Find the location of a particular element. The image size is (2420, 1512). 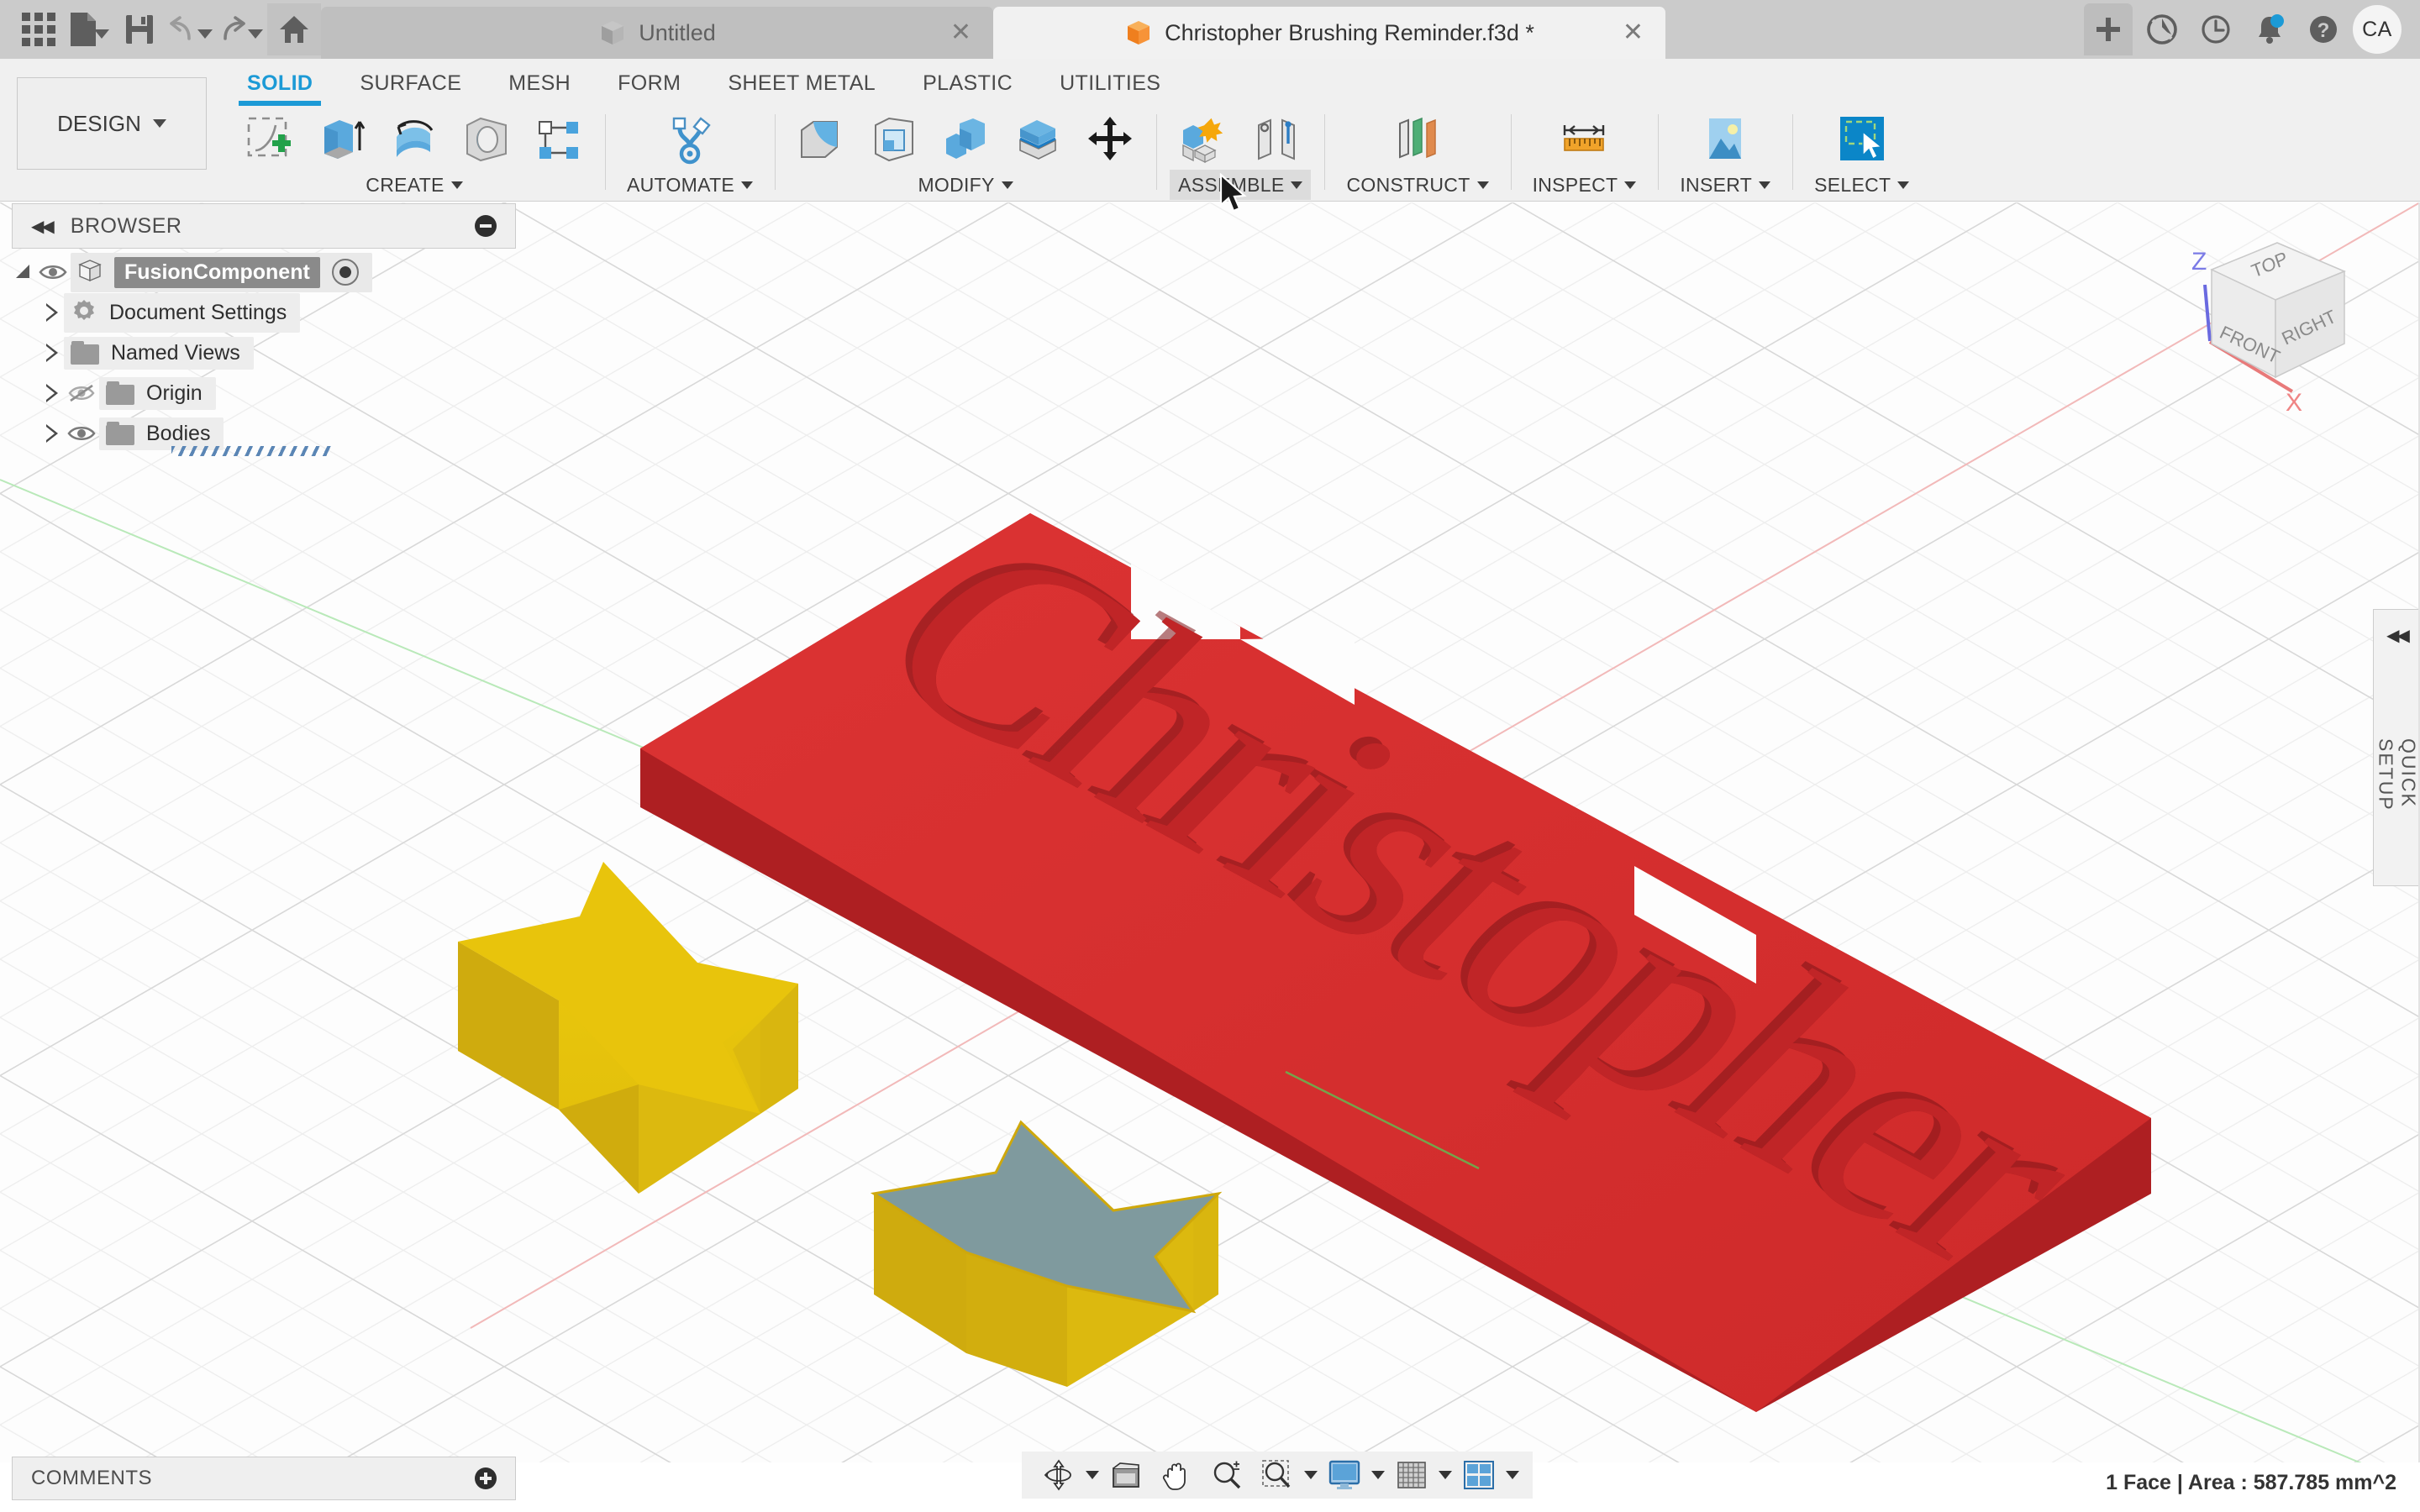

display-settings-icon is located at coordinates (1345, 1475).